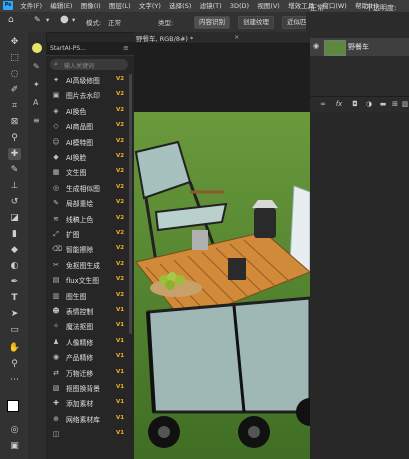 Image resolution: width=409 pixels, height=459 pixels. Describe the element at coordinates (14, 380) in the screenshot. I see `more-tools-icon: ⋯` at that location.